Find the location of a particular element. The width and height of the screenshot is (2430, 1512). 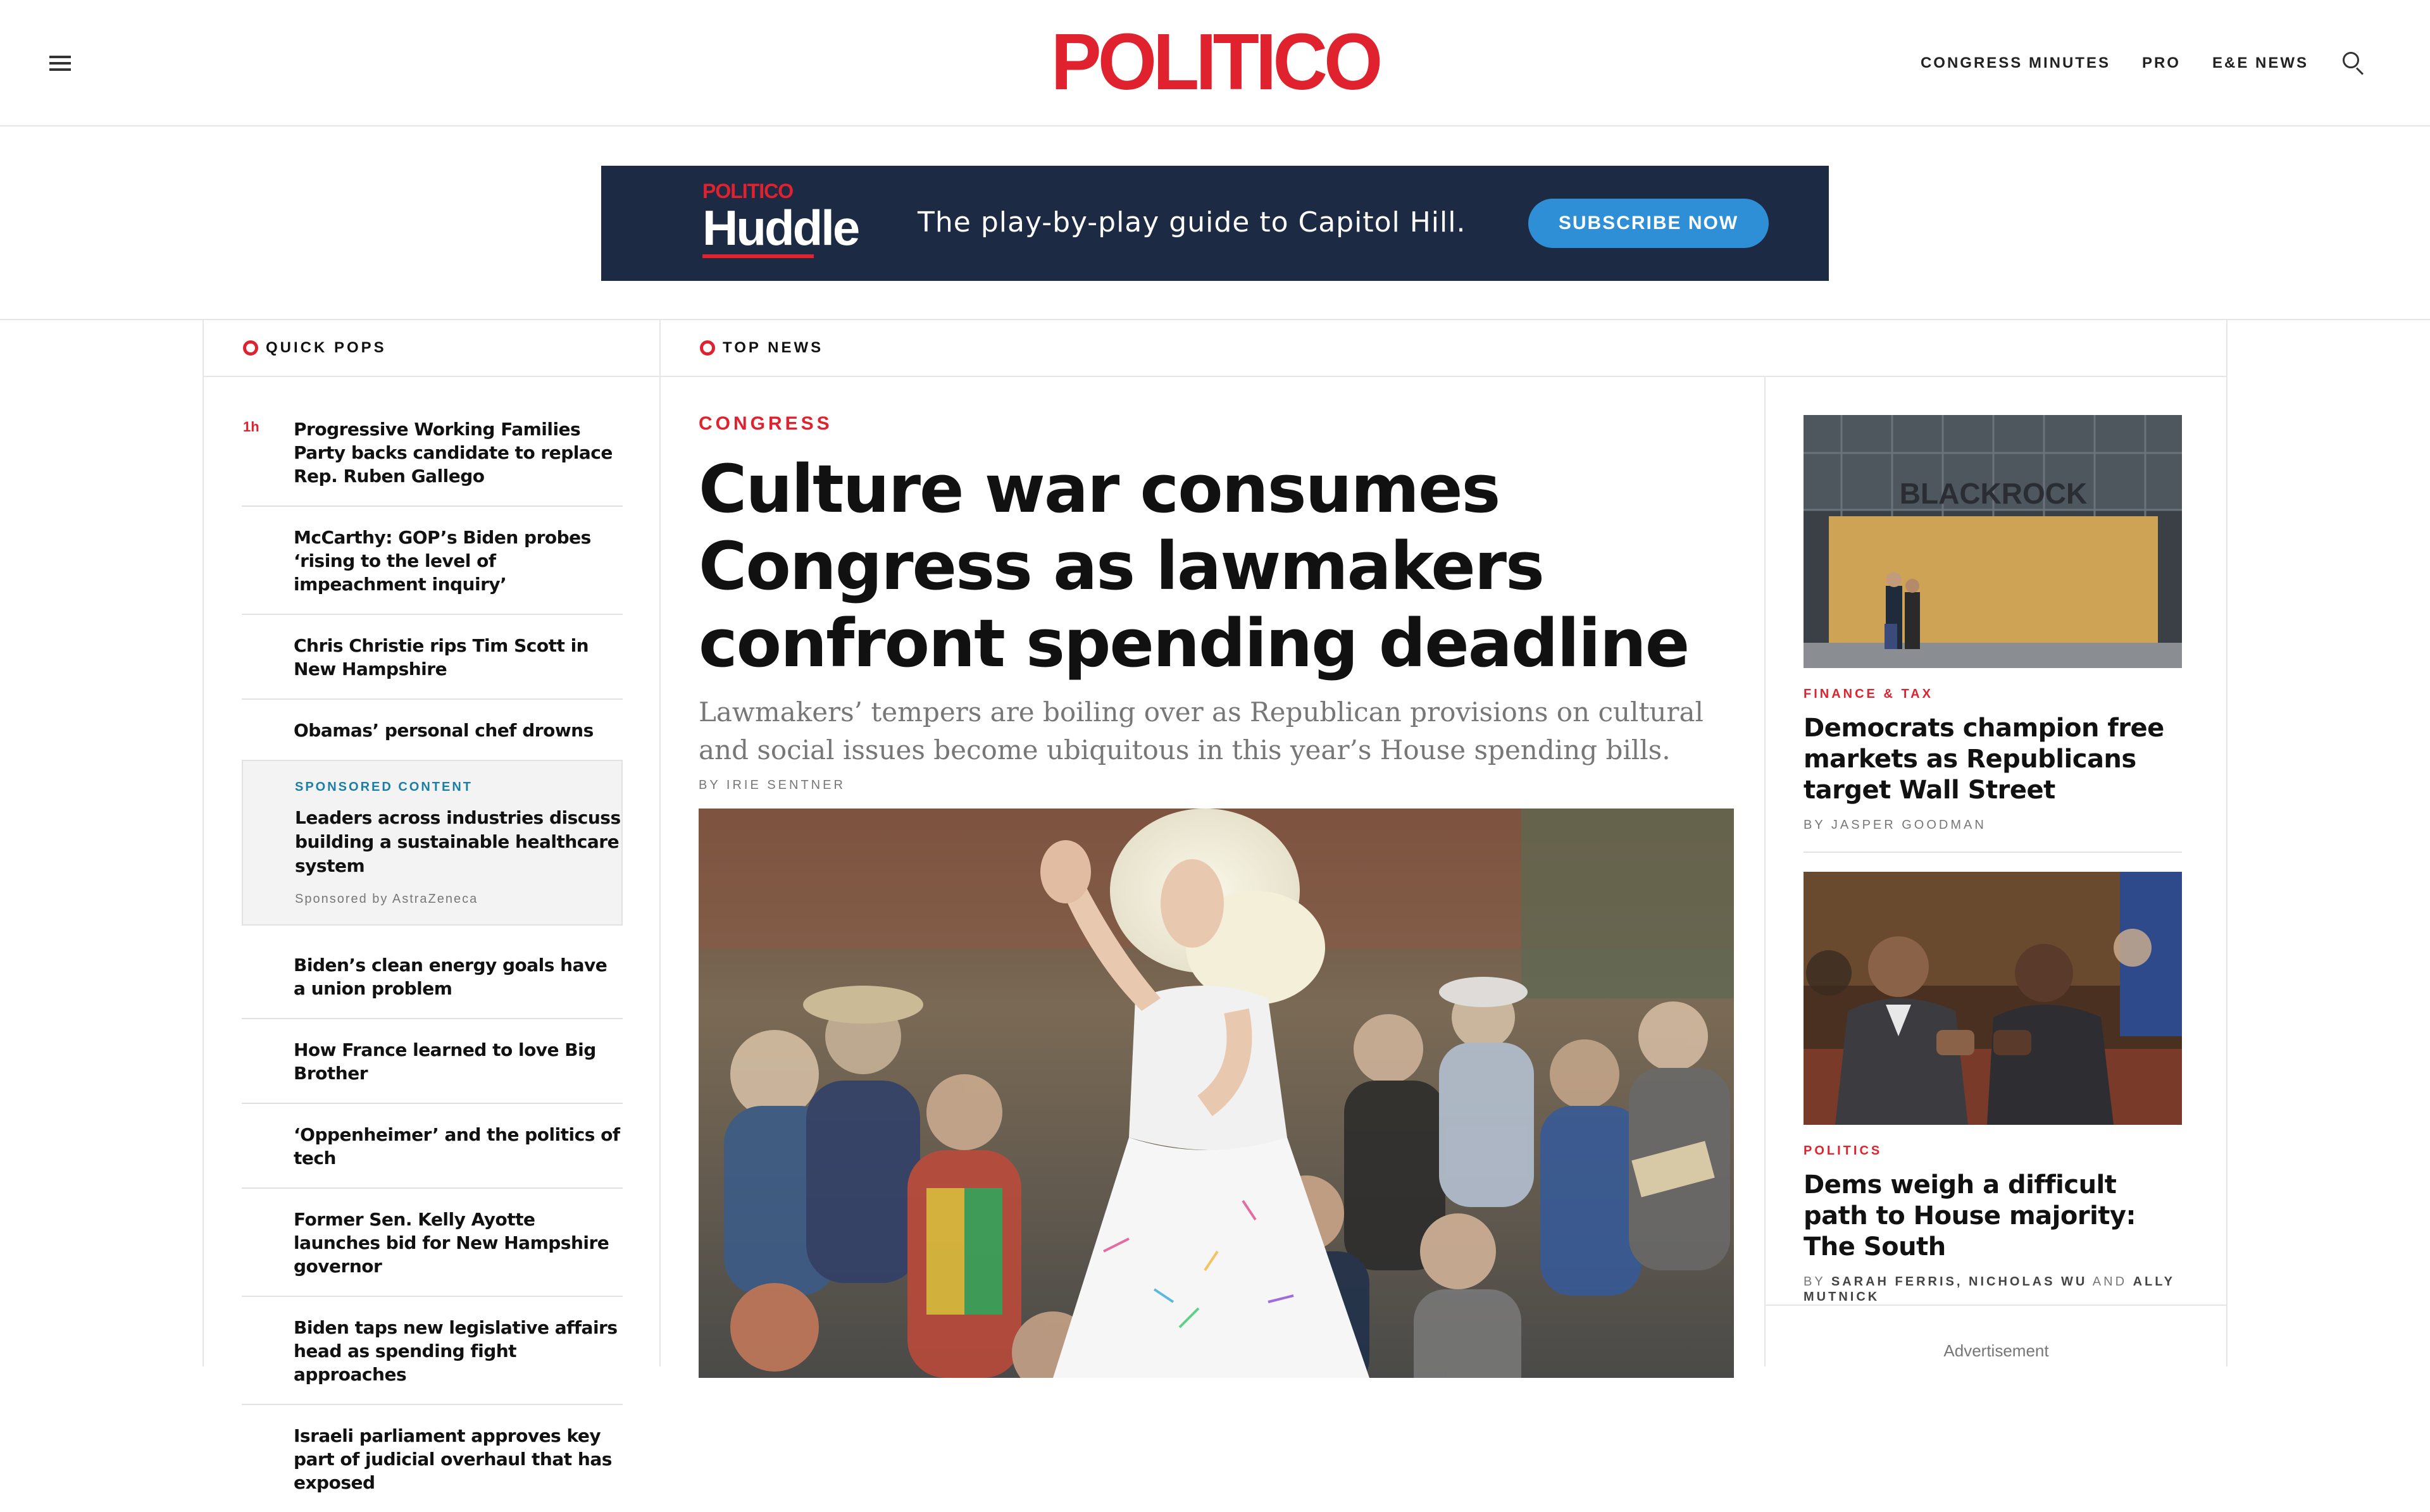

list-item-title: ‘Oppenheimer’ and the politics of tech is located at coordinates (458, 1142).